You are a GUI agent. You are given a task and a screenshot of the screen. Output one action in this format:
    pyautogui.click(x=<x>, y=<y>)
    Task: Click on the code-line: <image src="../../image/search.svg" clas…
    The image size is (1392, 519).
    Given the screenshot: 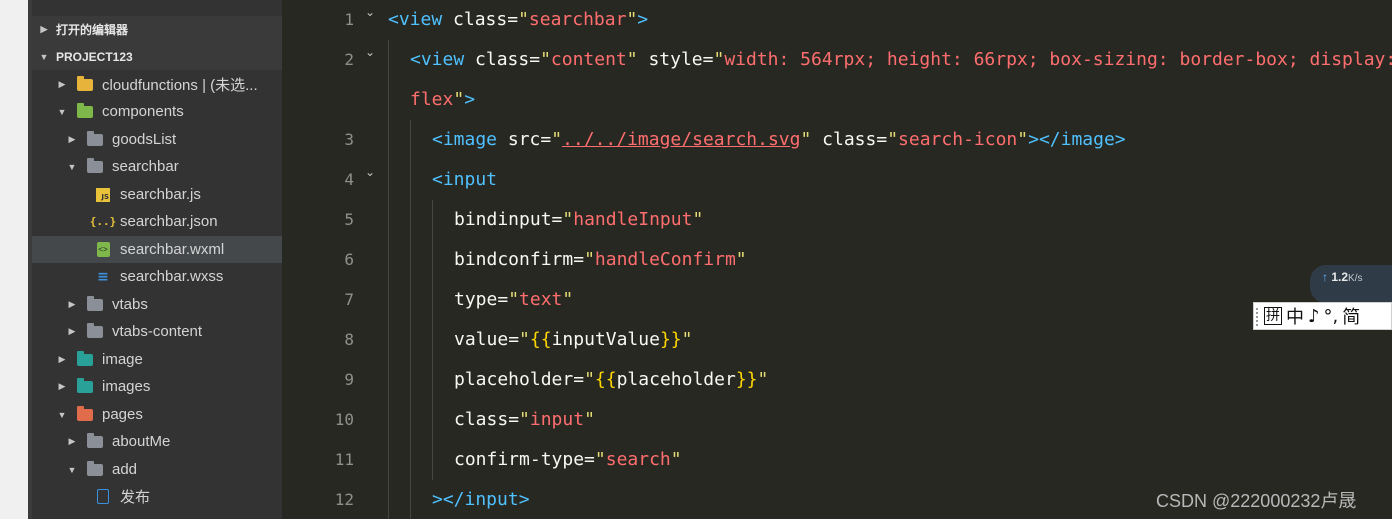 What is the action you would take?
    pyautogui.click(x=779, y=140)
    